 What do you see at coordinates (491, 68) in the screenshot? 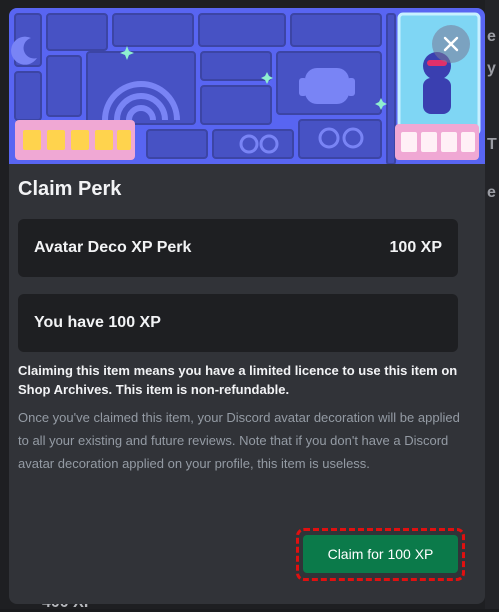
I see `background-text-fragment: y` at bounding box center [491, 68].